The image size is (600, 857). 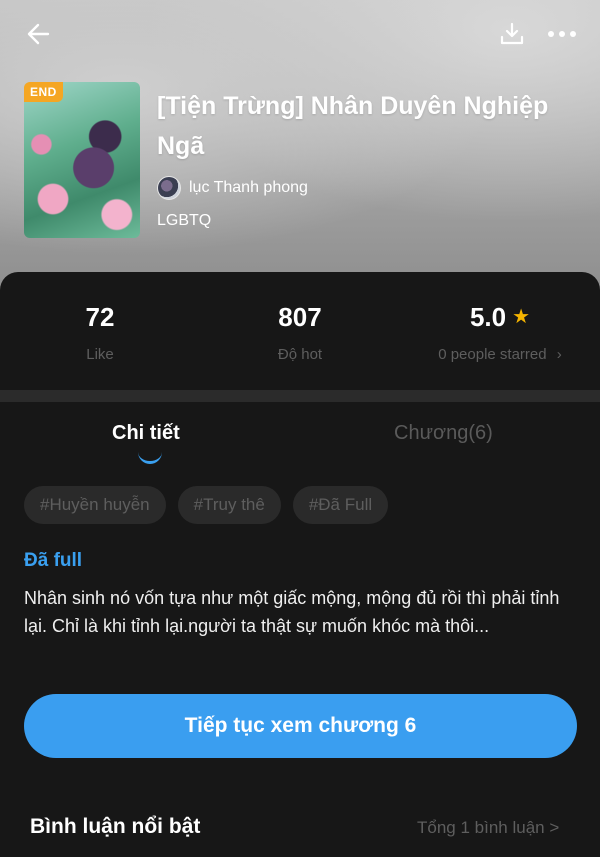 What do you see at coordinates (184, 221) in the screenshot?
I see `genre-label: LGBTQ` at bounding box center [184, 221].